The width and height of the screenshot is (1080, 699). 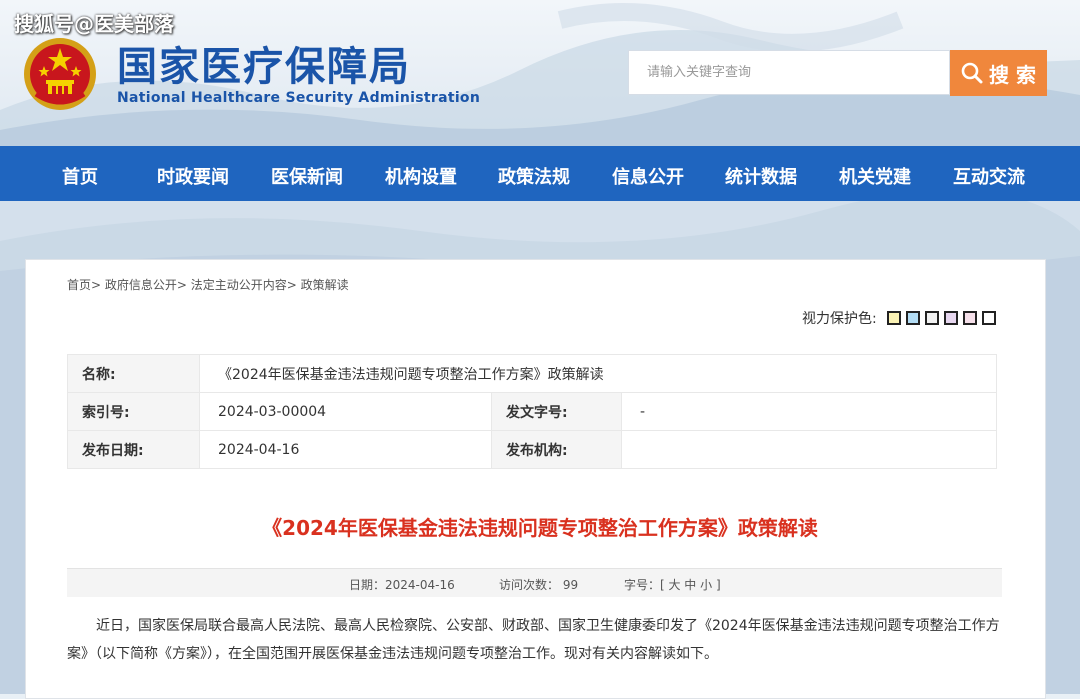 I want to click on breadcrumb: 首页> 政府信息公开> 法定主动公开内容> 政策解读, so click(x=208, y=285).